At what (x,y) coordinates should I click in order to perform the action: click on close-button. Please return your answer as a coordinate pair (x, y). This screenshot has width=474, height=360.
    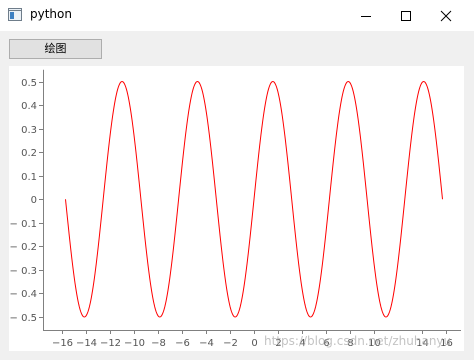
    Looking at the image, I should click on (446, 15).